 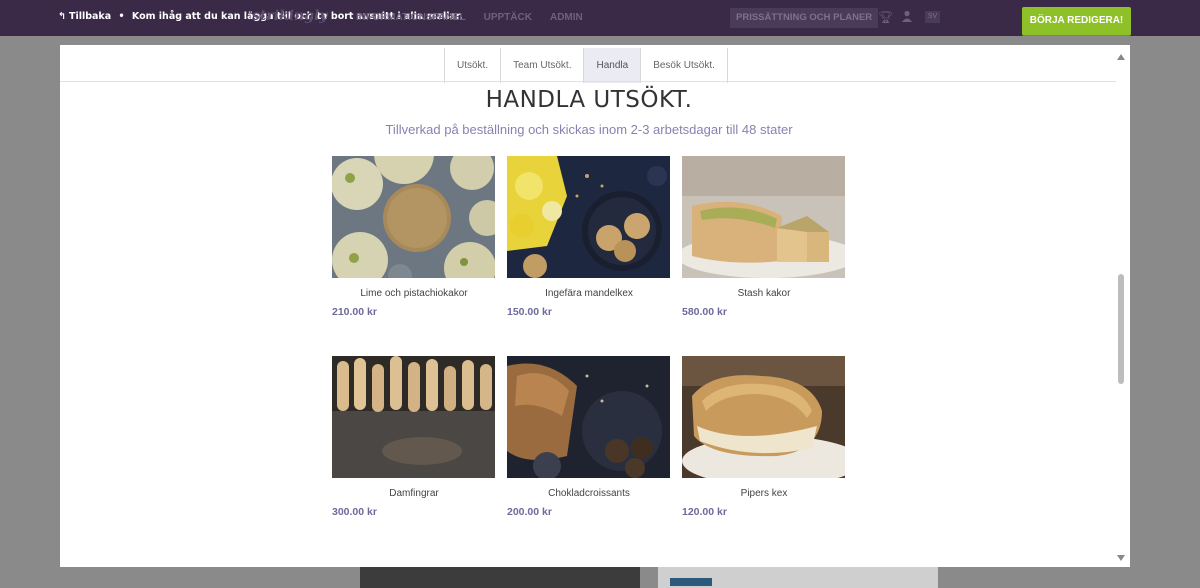 I want to click on pricing-button: PRISSÄTTNING OCH PLANER, so click(x=804, y=18).